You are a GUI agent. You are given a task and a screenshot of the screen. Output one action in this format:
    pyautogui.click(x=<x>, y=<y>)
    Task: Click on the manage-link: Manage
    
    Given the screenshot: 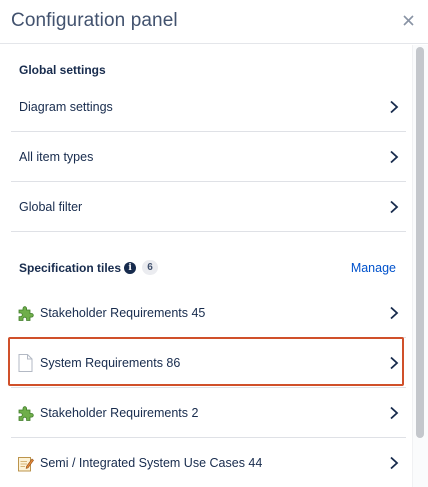 What is the action you would take?
    pyautogui.click(x=373, y=268)
    